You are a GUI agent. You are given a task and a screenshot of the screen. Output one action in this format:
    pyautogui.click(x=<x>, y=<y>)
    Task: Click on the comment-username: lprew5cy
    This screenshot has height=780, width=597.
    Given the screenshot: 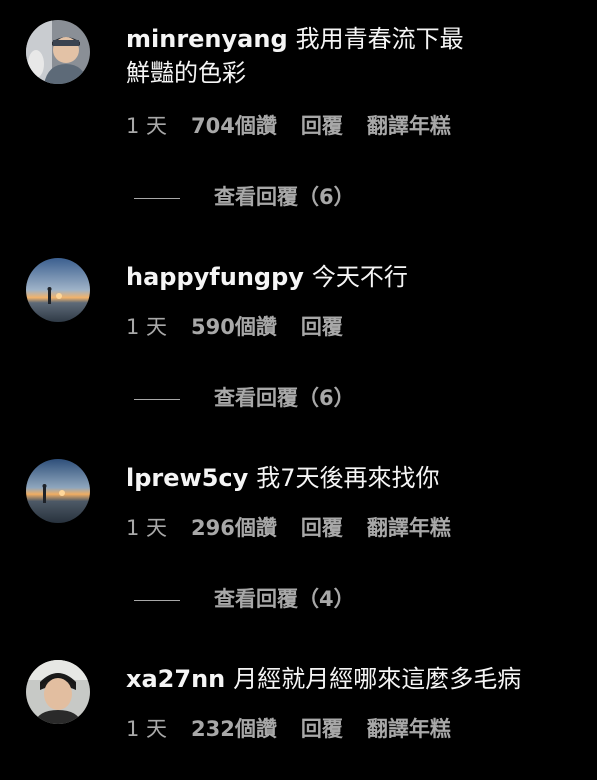 What is the action you would take?
    pyautogui.click(x=187, y=478)
    